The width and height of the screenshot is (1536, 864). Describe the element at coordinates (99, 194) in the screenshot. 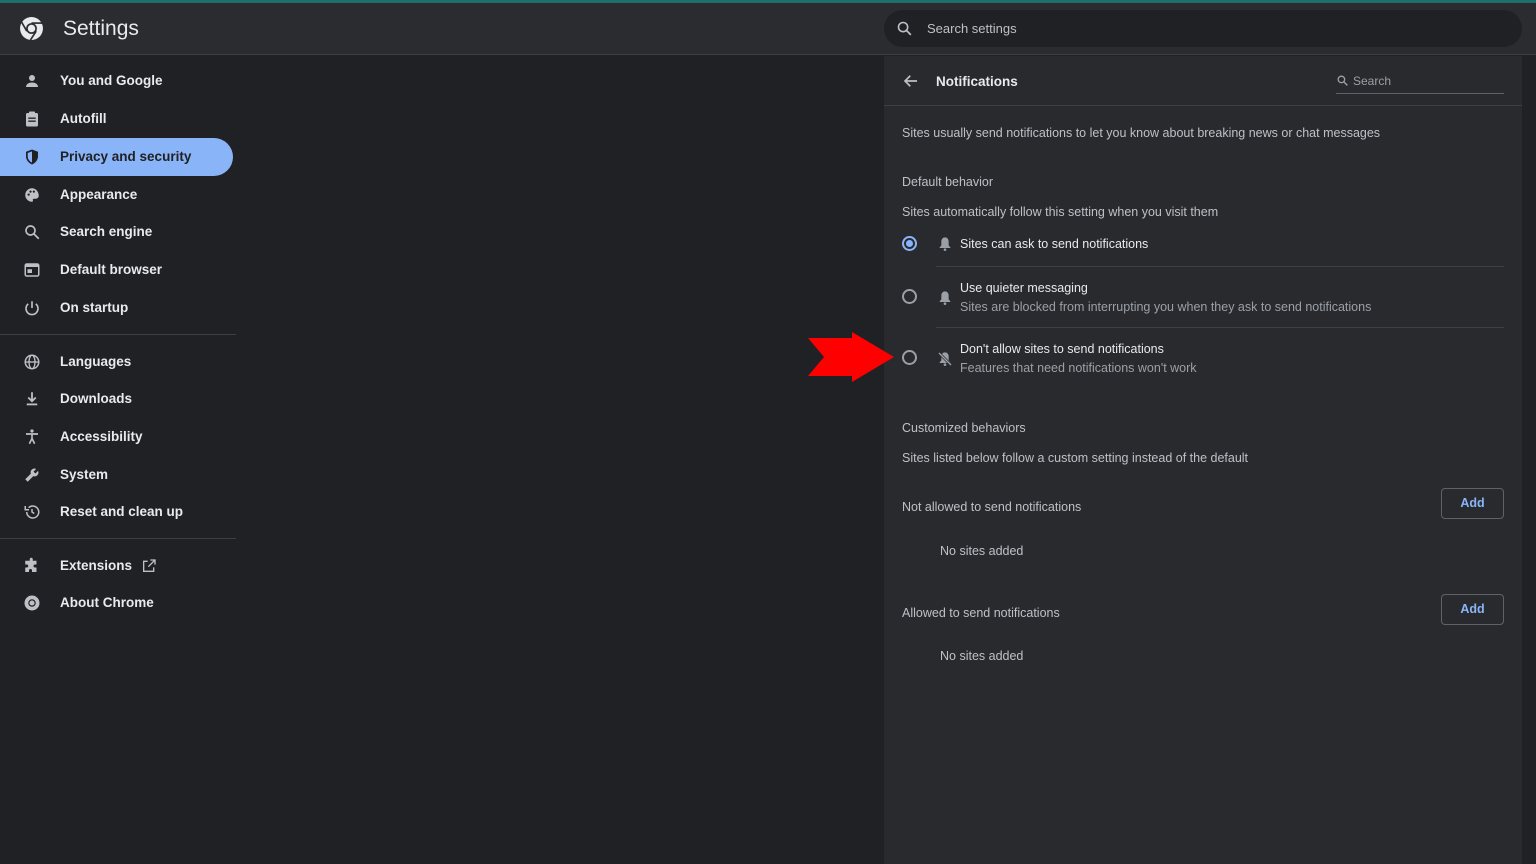

I see `sidebar-item-label: Appearance` at that location.